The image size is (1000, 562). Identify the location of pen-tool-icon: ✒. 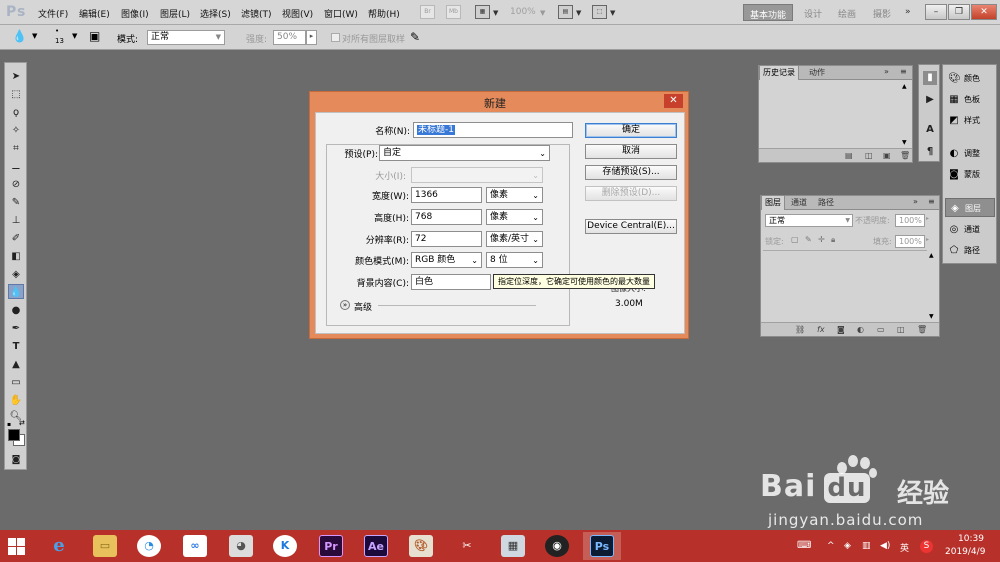
(16, 328).